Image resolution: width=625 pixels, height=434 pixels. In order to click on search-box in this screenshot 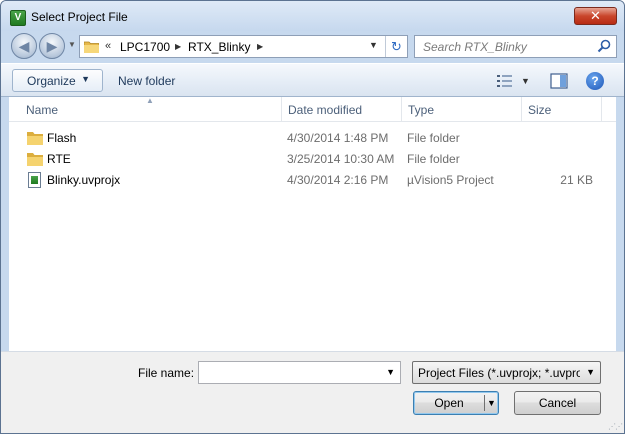, I will do `click(515, 46)`.